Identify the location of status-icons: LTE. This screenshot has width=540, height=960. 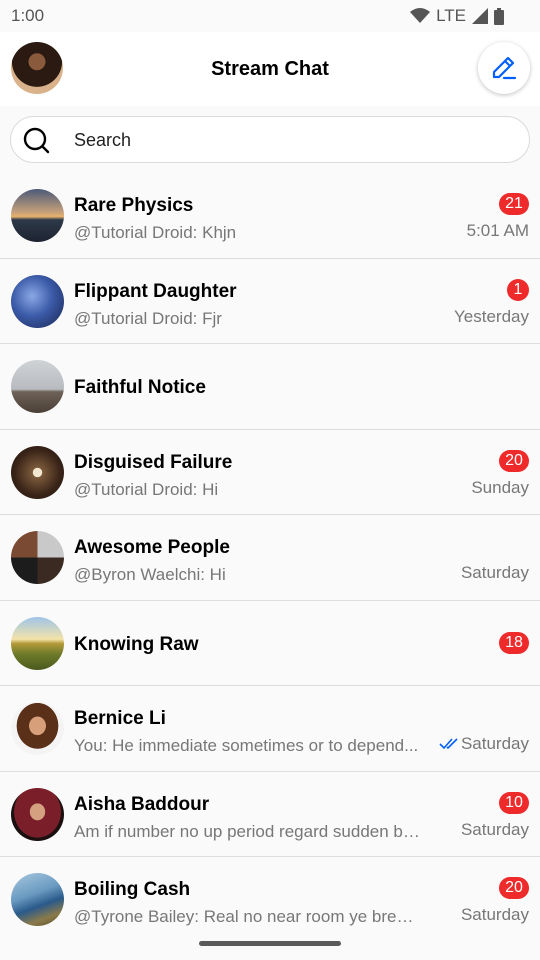
(457, 16).